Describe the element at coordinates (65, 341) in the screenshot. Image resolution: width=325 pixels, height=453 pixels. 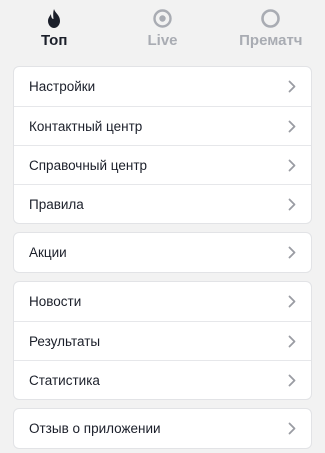
I see `menu-item-label: Результаты` at that location.